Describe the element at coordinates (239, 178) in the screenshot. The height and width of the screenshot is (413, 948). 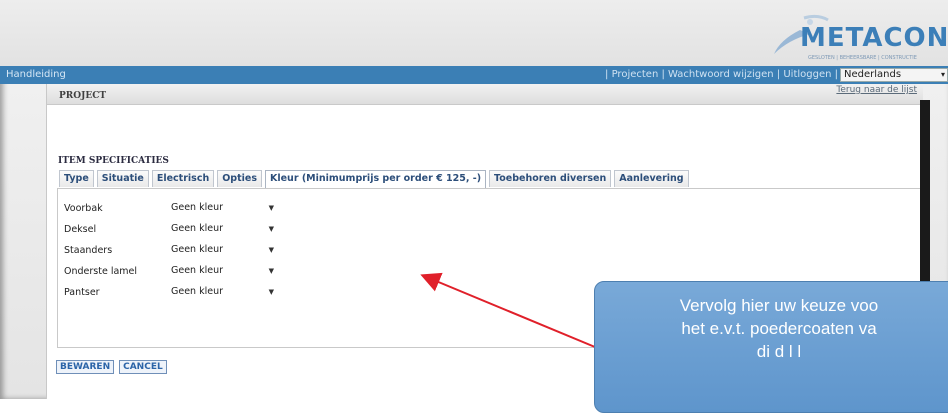
I see `tab-opties: Opties` at that location.